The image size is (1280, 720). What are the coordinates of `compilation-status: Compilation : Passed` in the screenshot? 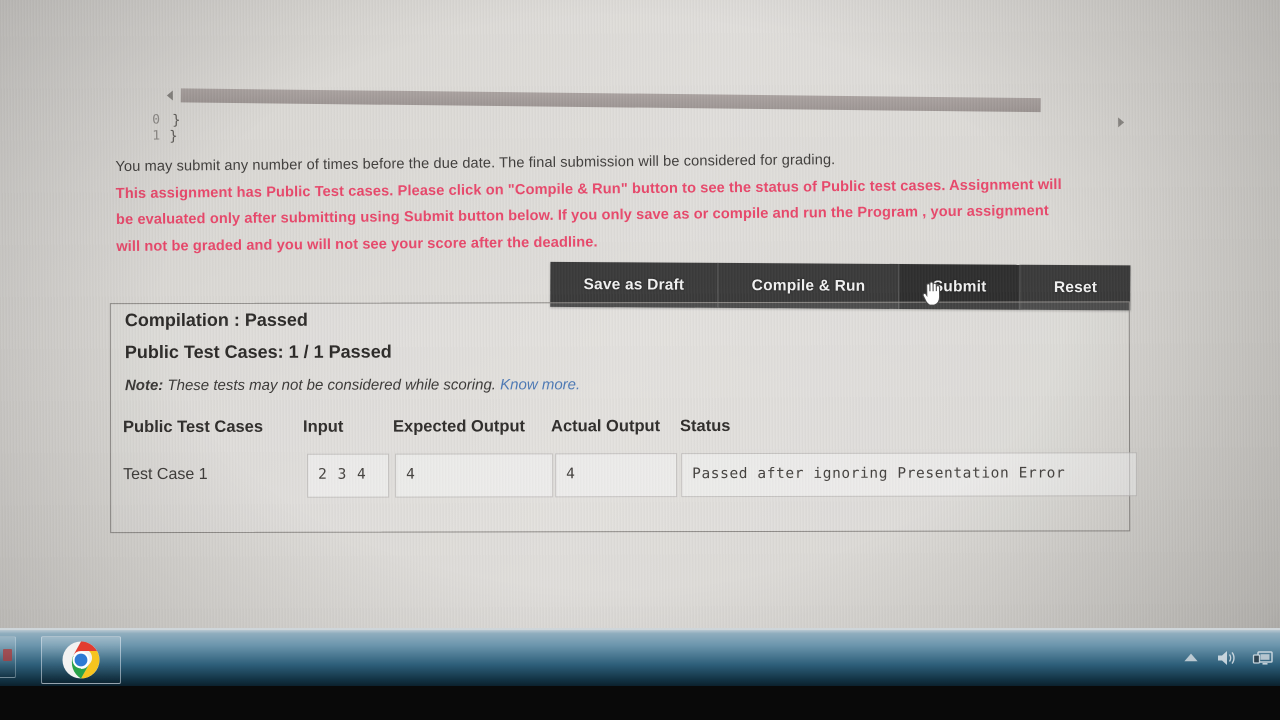 It's located at (216, 320).